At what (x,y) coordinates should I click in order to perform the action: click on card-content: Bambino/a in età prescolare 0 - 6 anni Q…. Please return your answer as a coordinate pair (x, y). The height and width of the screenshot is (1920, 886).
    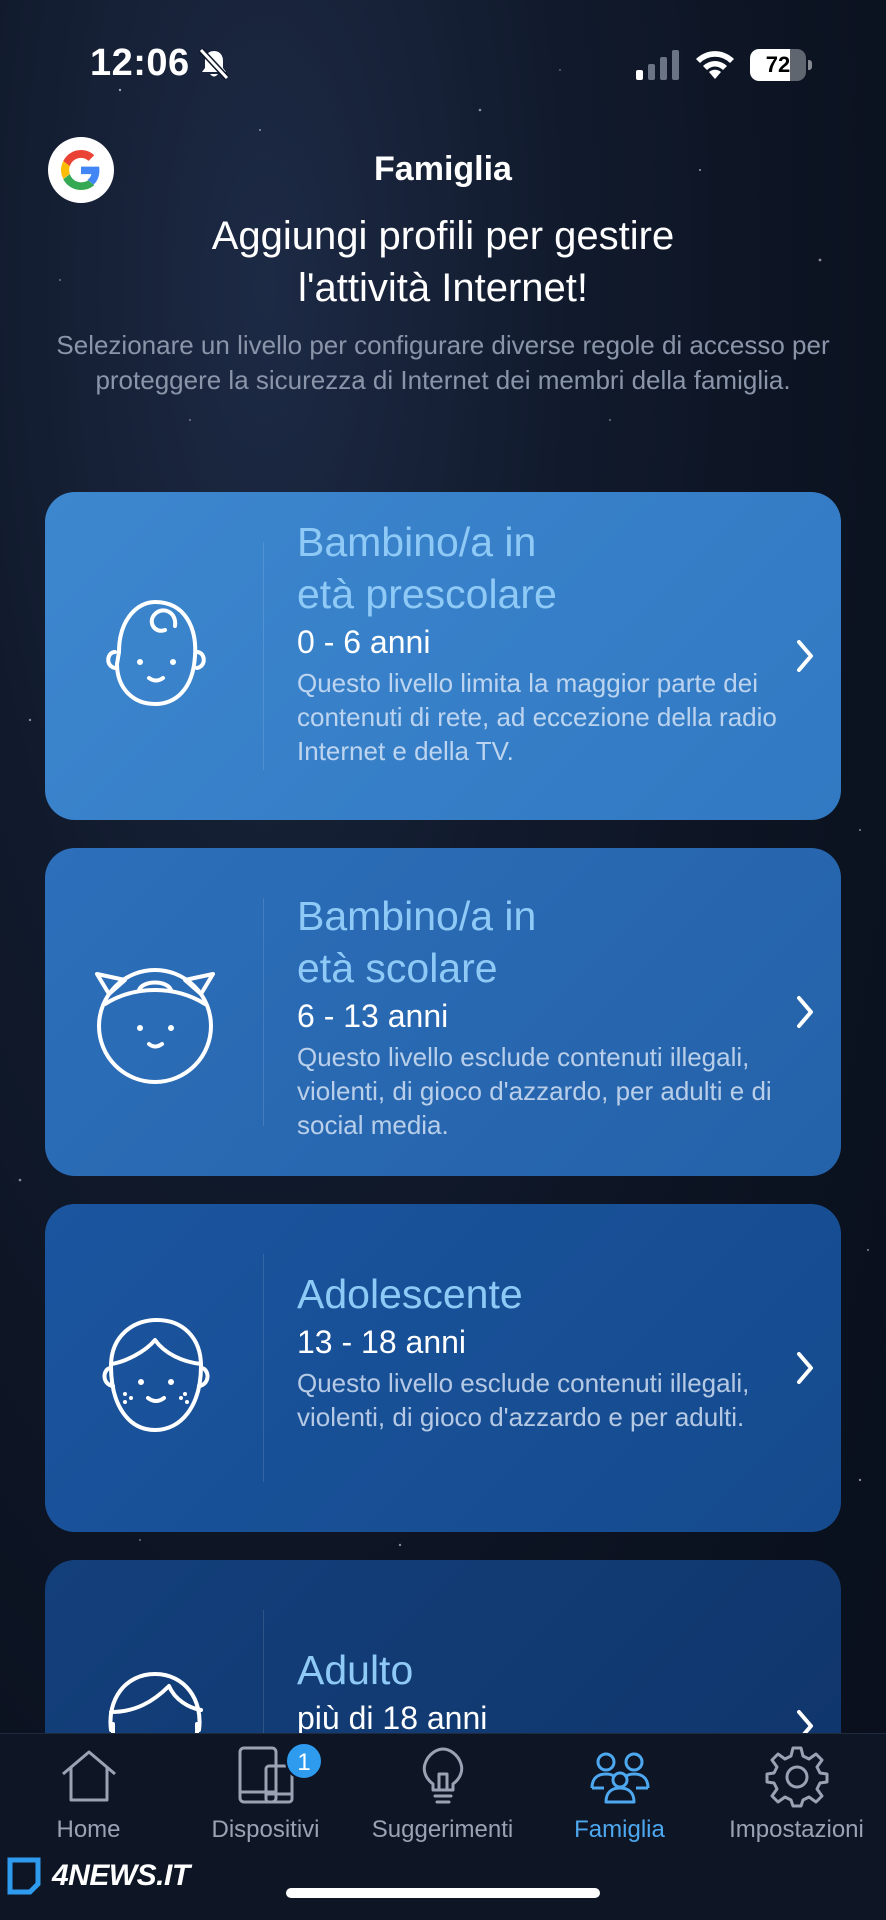
    Looking at the image, I should click on (537, 642).